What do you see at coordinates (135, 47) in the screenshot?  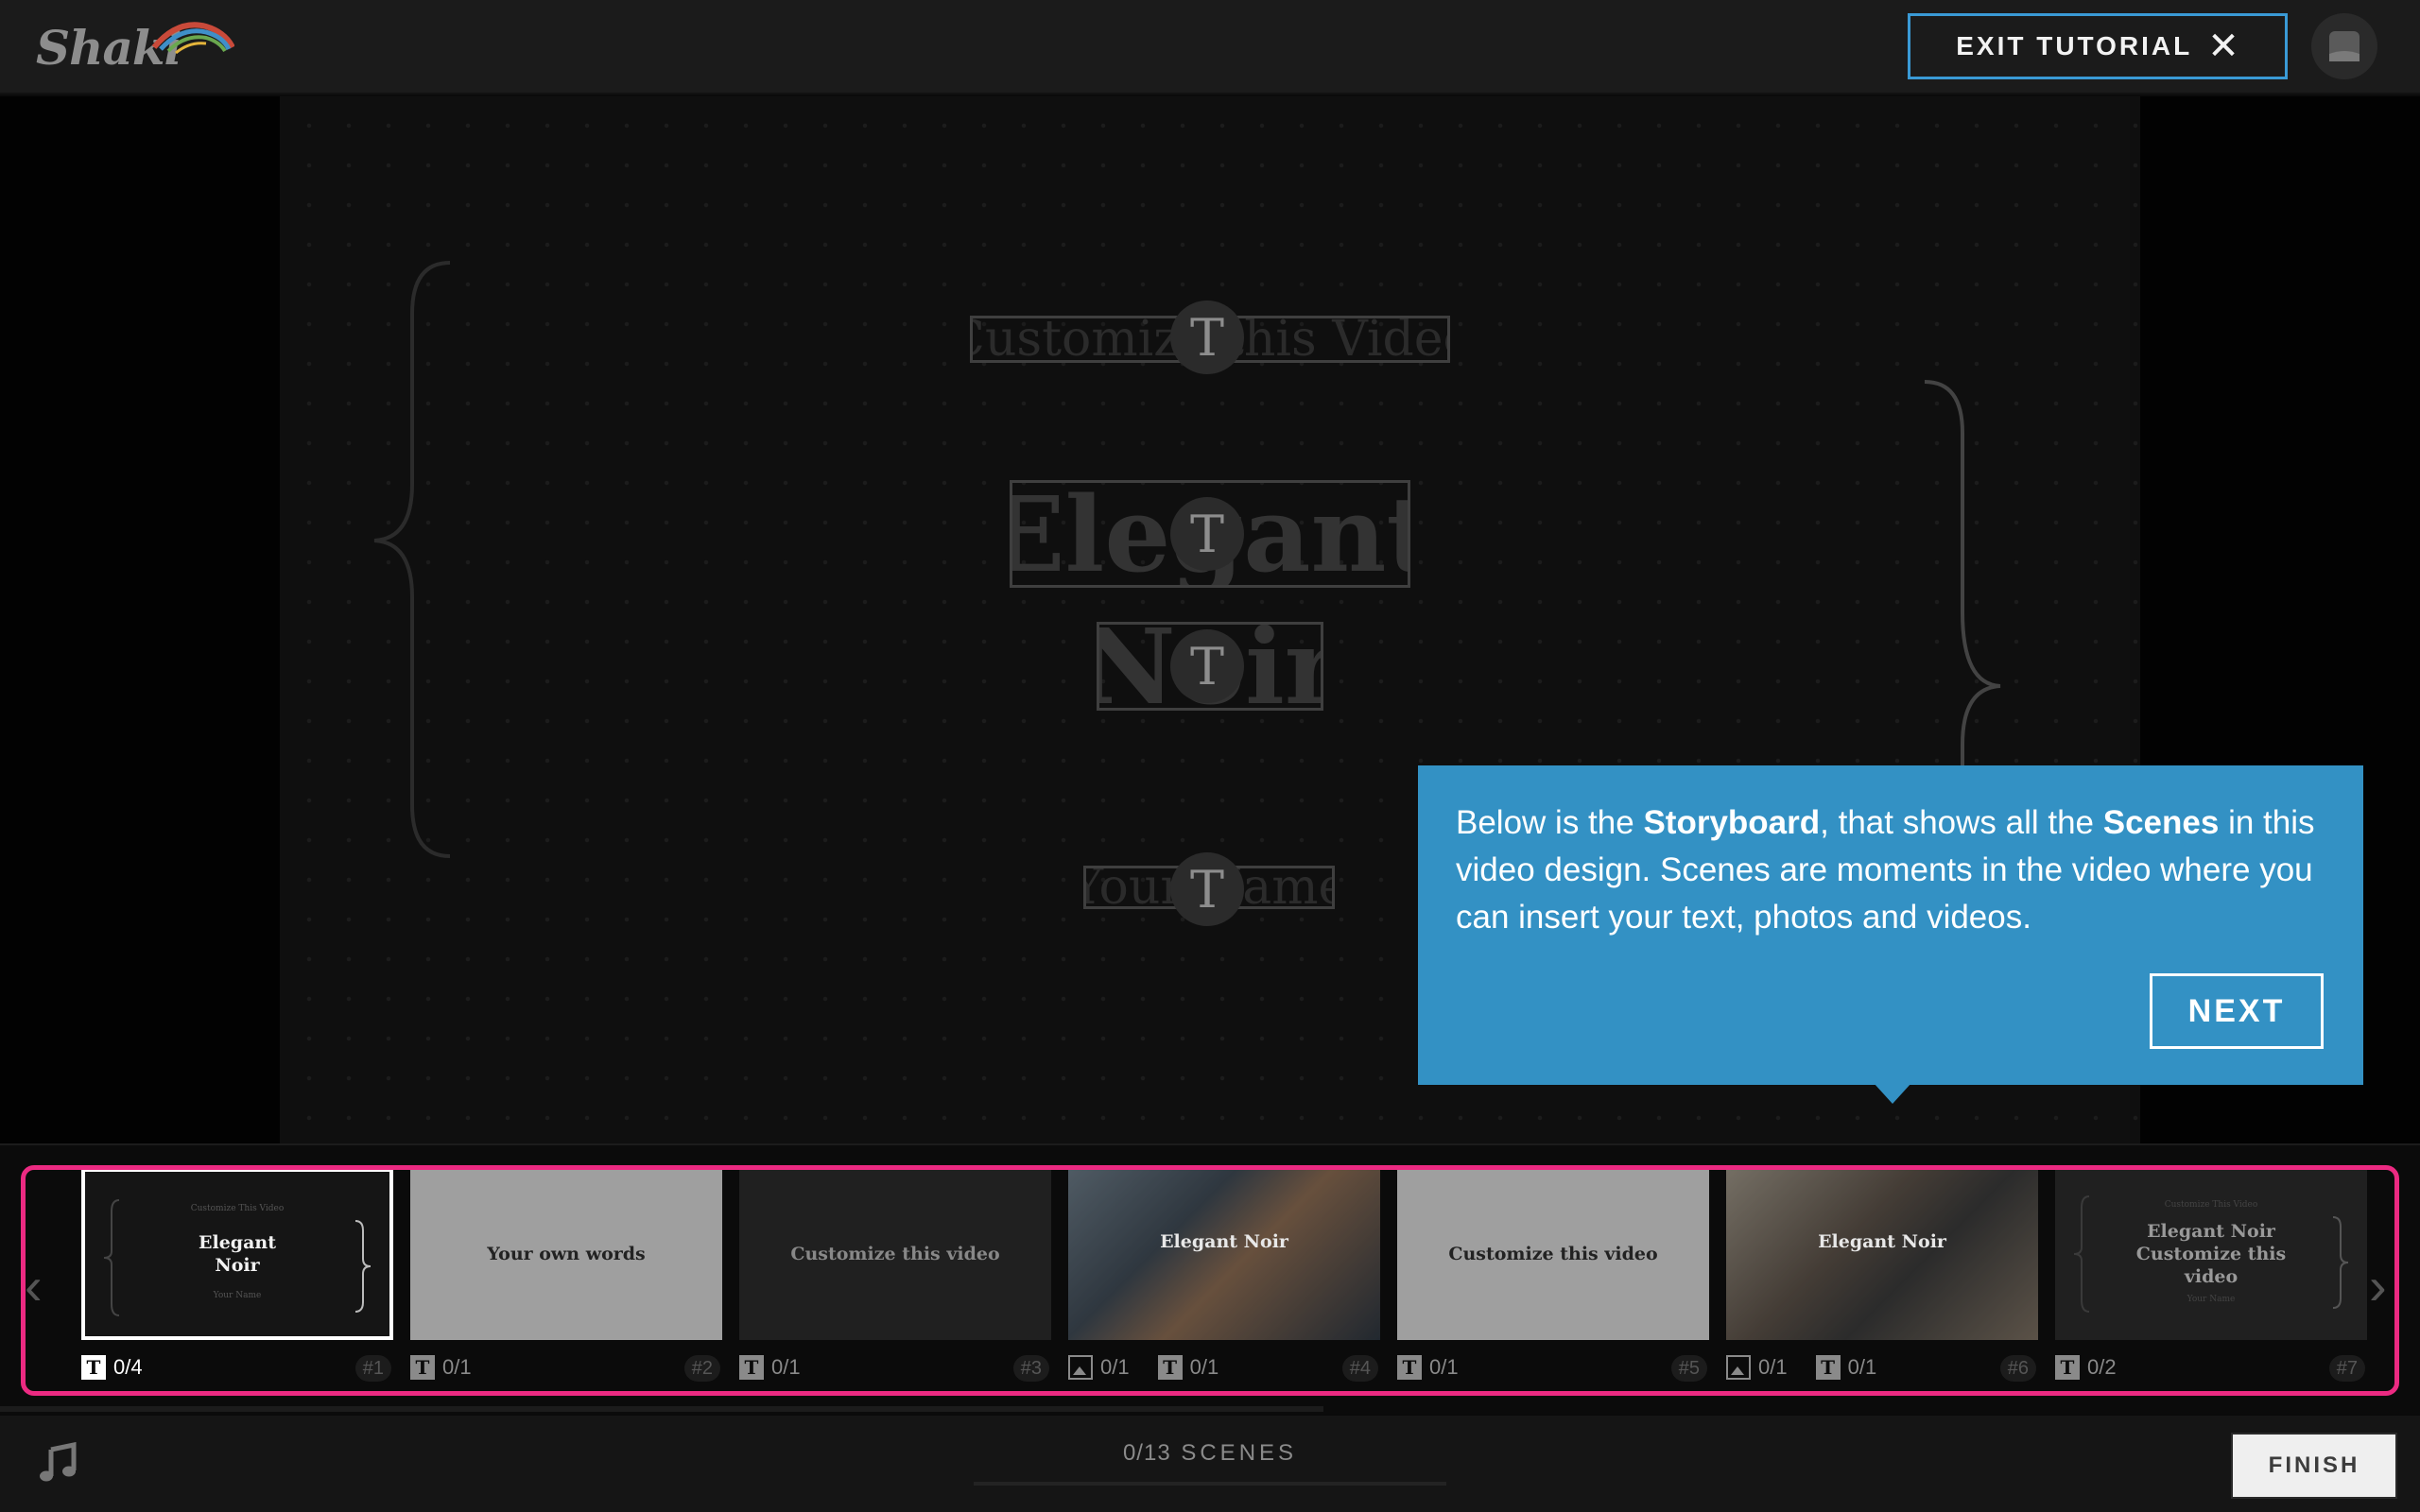 I see `shakr-logo: Shaki` at bounding box center [135, 47].